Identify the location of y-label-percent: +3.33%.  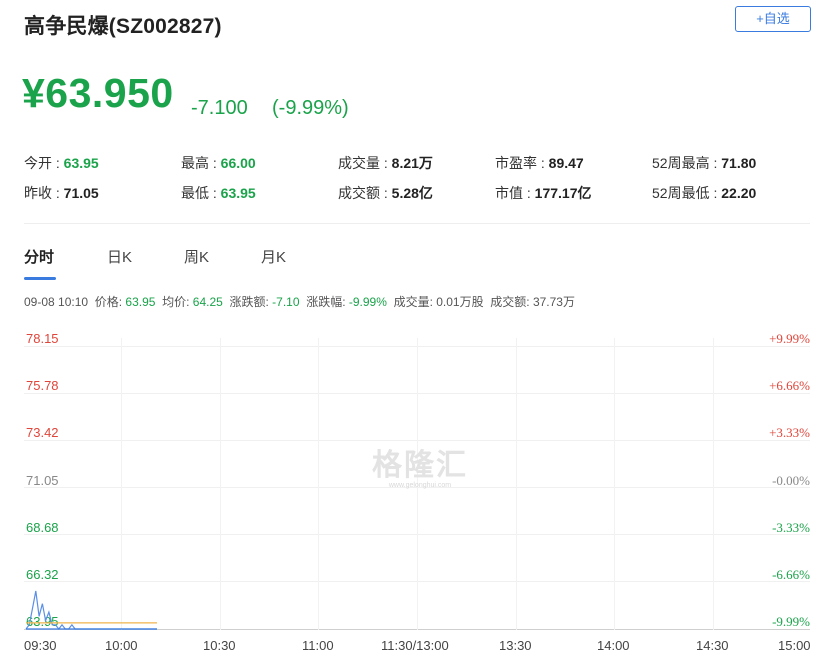
(789, 432).